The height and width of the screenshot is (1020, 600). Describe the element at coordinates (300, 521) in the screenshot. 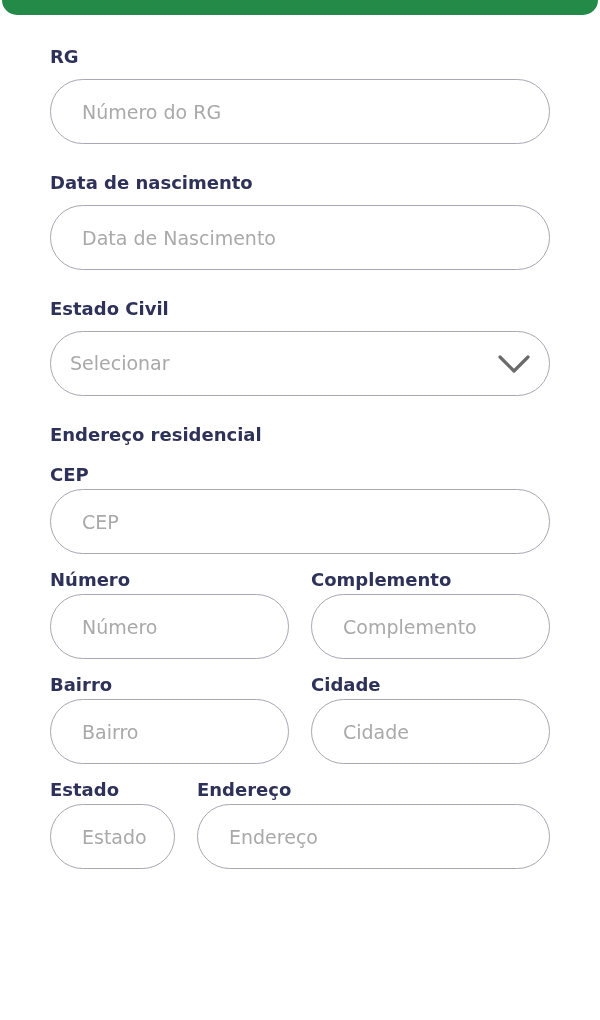

I see `input-field: CEP` at that location.